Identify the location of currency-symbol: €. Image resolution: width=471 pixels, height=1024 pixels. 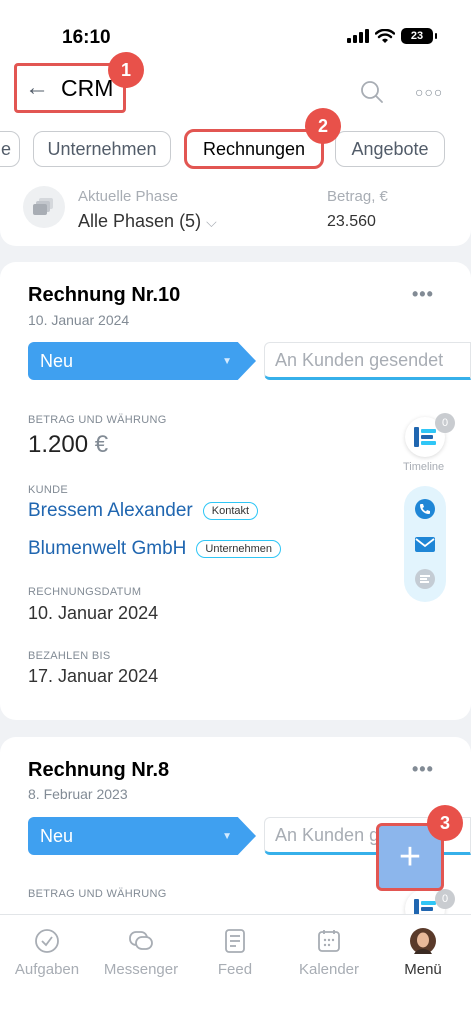
(101, 444).